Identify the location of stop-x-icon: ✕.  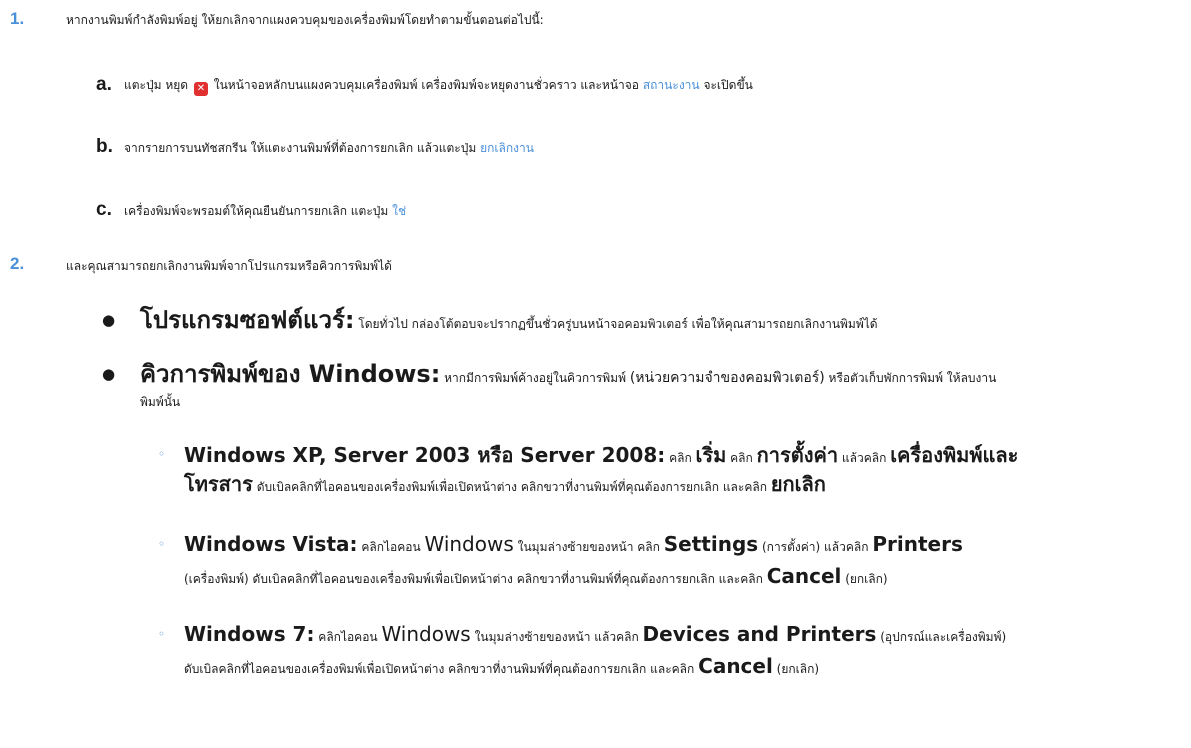
(200, 89).